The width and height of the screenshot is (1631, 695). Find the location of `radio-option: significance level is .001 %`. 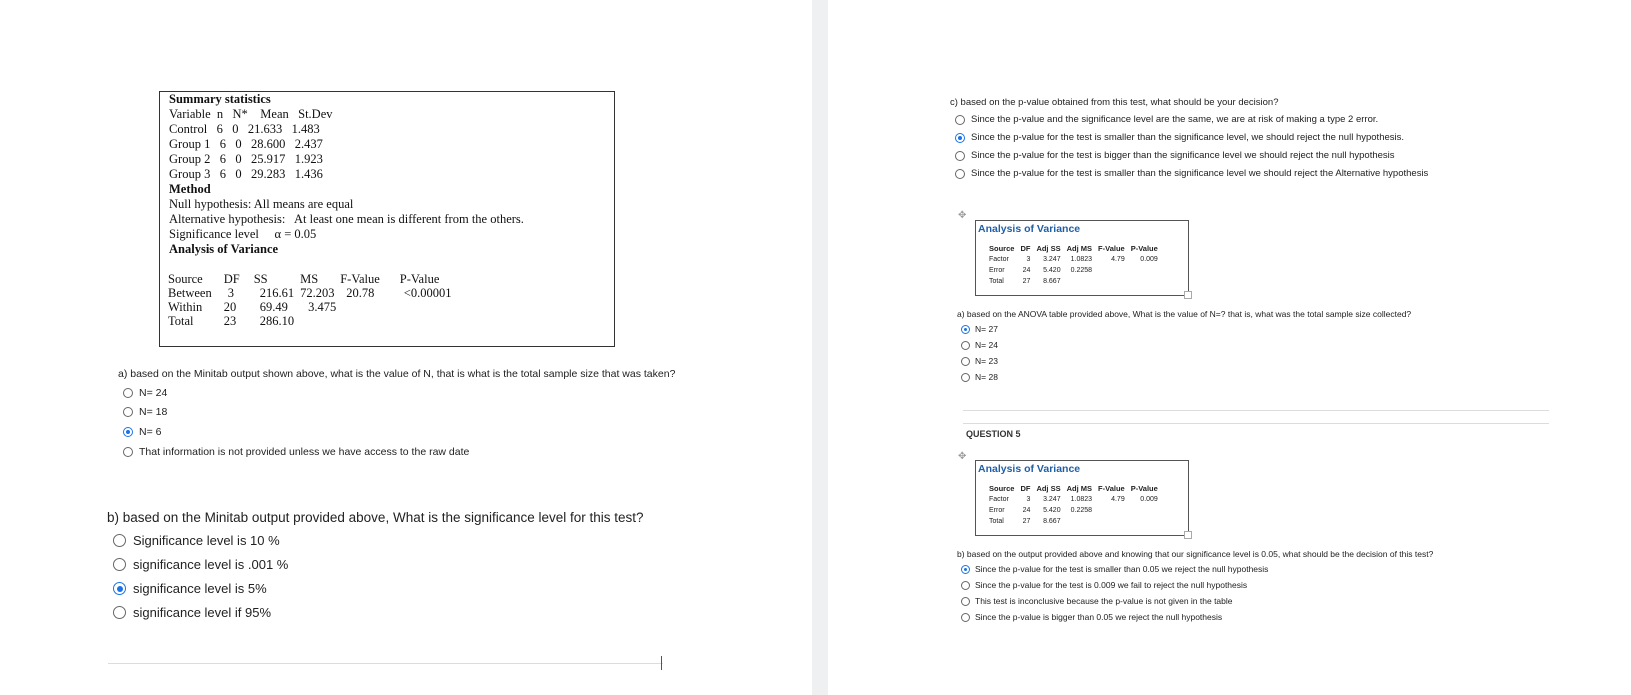

radio-option: significance level is .001 % is located at coordinates (200, 564).